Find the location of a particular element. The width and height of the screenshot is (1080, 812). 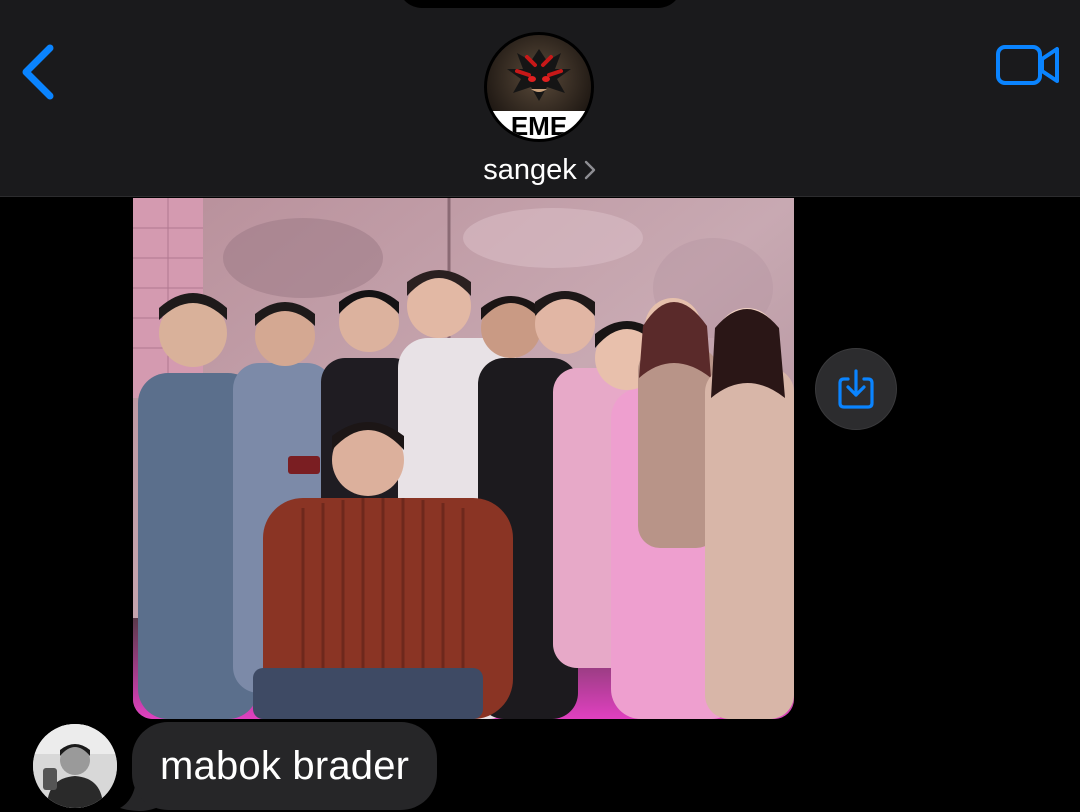

contact-avatar: EME is located at coordinates (539, 87).